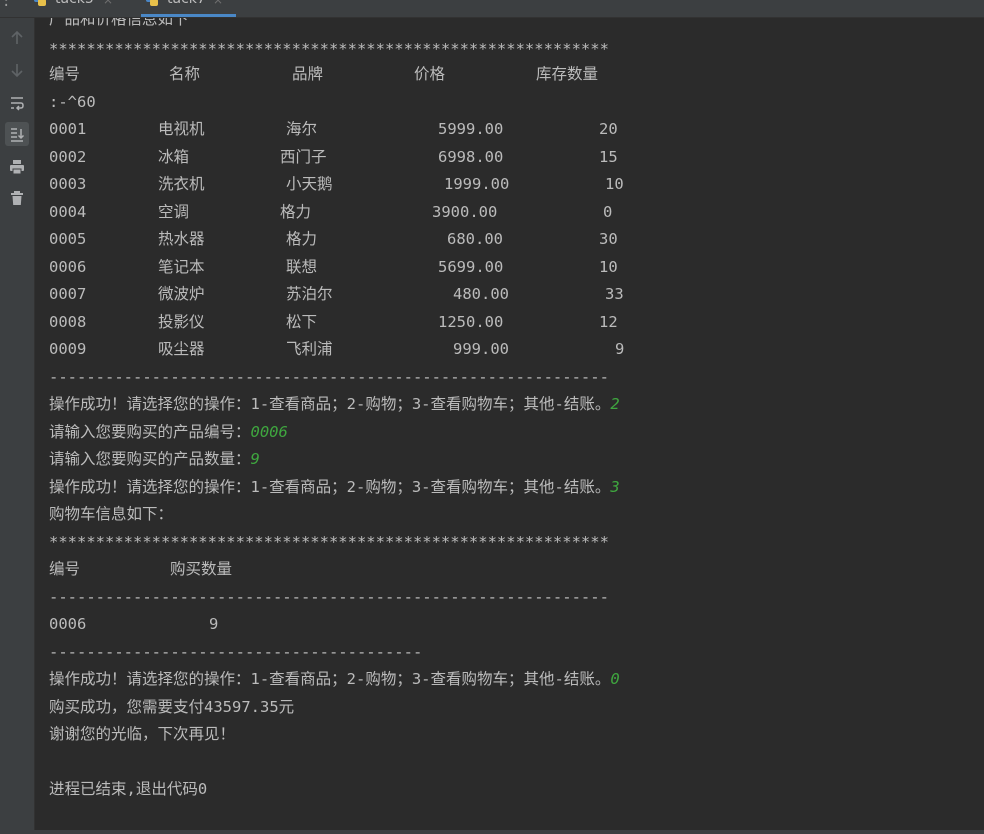  Describe the element at coordinates (68, 184) in the screenshot. I see `row-id: 0003` at that location.